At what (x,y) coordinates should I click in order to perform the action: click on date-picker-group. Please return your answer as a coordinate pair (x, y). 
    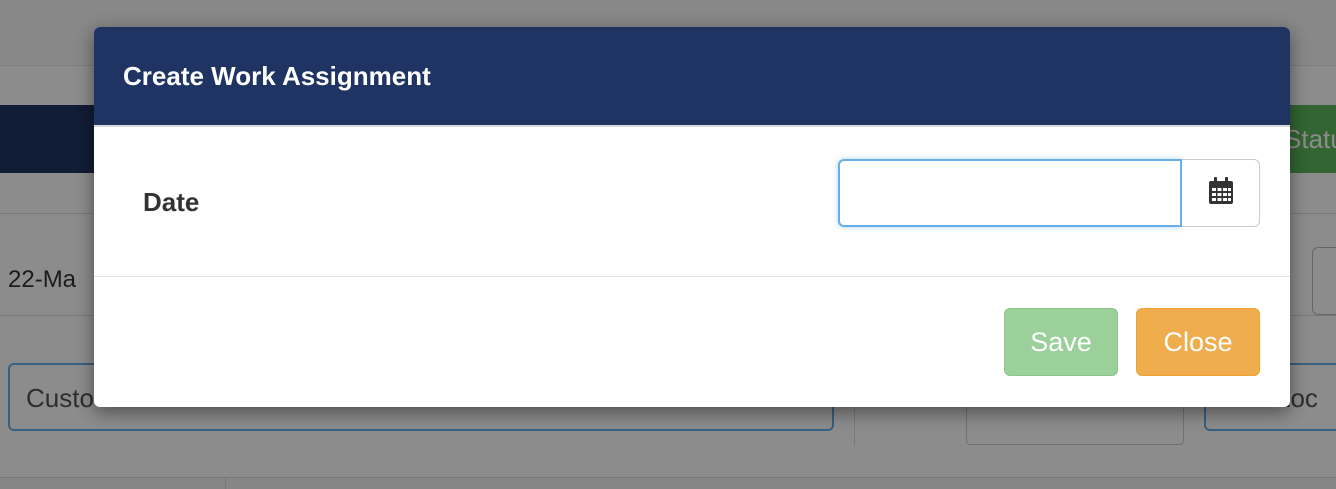
    Looking at the image, I should click on (1049, 193).